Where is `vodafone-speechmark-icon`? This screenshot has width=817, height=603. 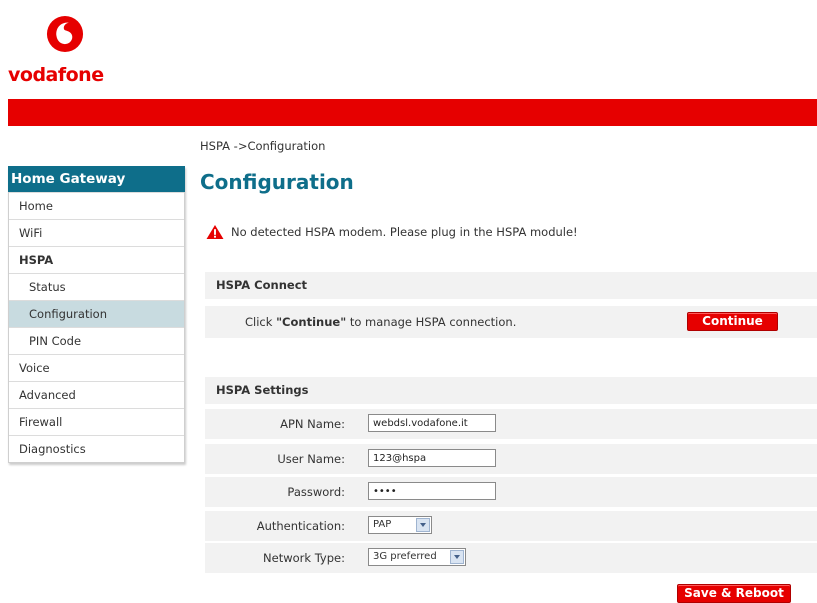 vodafone-speechmark-icon is located at coordinates (65, 34).